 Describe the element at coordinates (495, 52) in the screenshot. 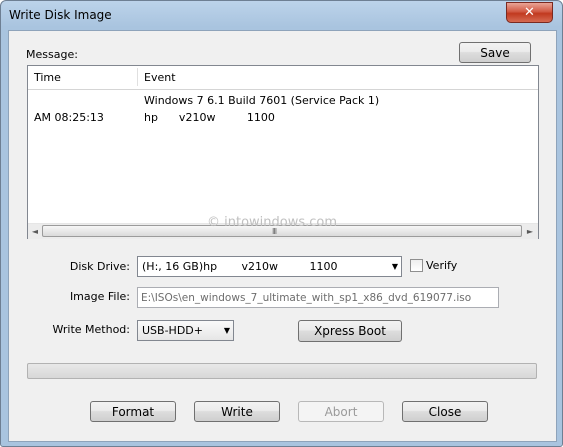

I see `save-button: Save` at that location.